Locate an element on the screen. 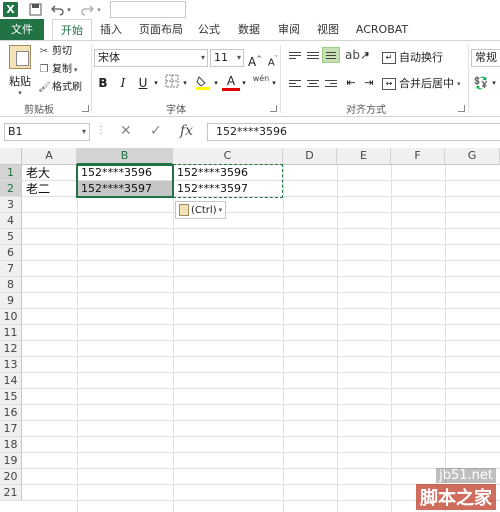  font-name-select: 宋体 ▾ is located at coordinates (151, 58).